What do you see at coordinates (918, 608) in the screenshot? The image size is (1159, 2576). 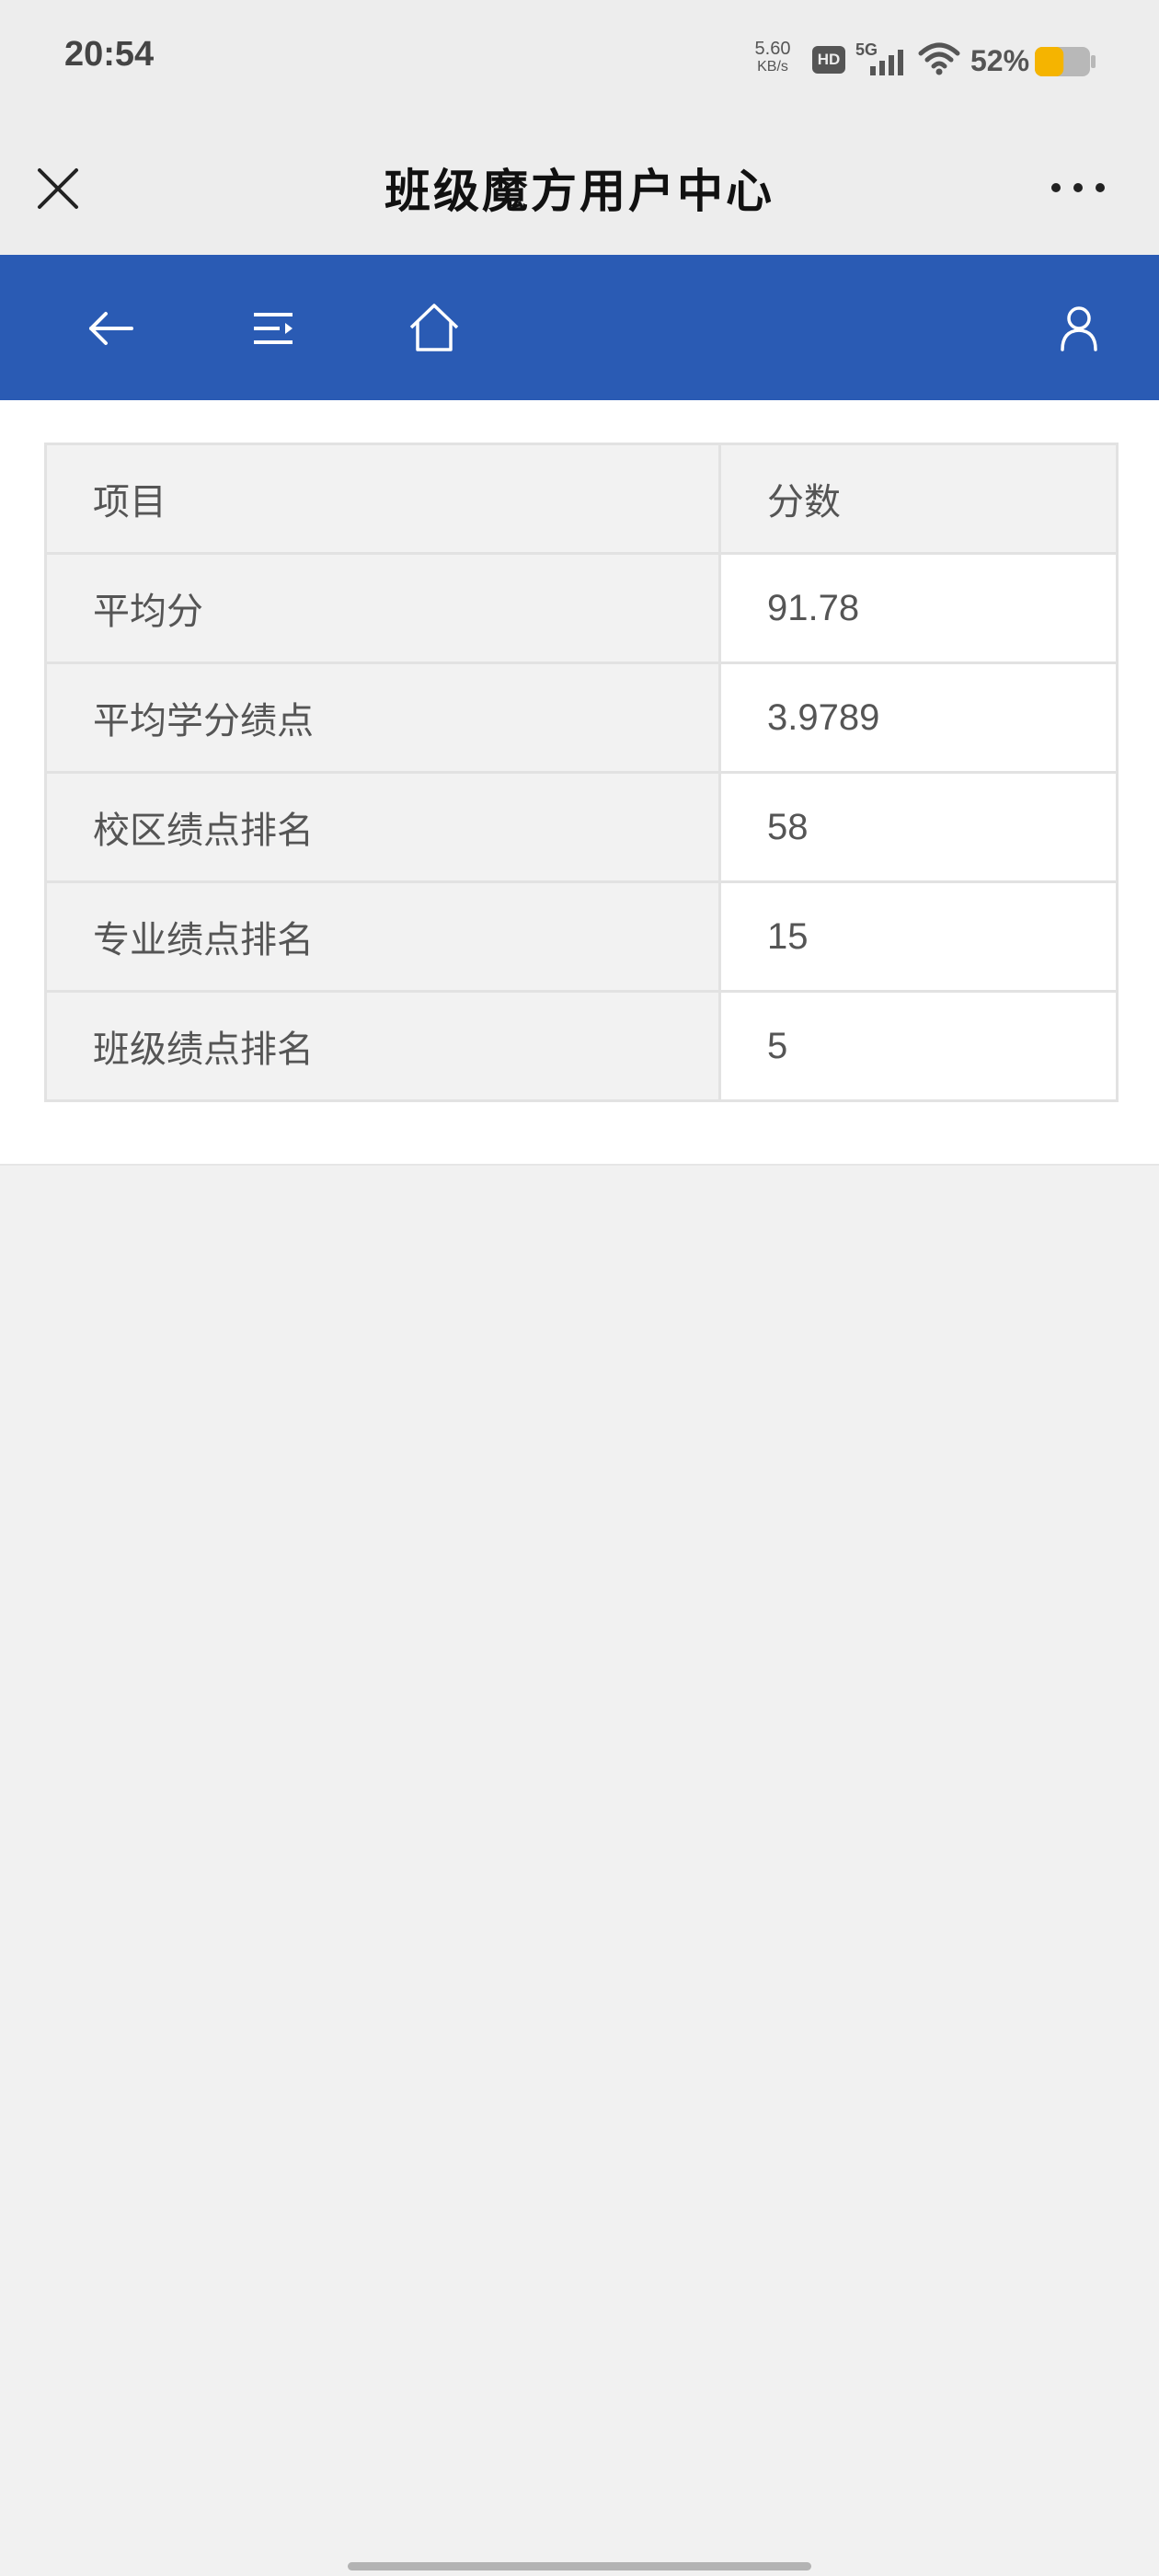 I see `row-score-value: 91.78` at bounding box center [918, 608].